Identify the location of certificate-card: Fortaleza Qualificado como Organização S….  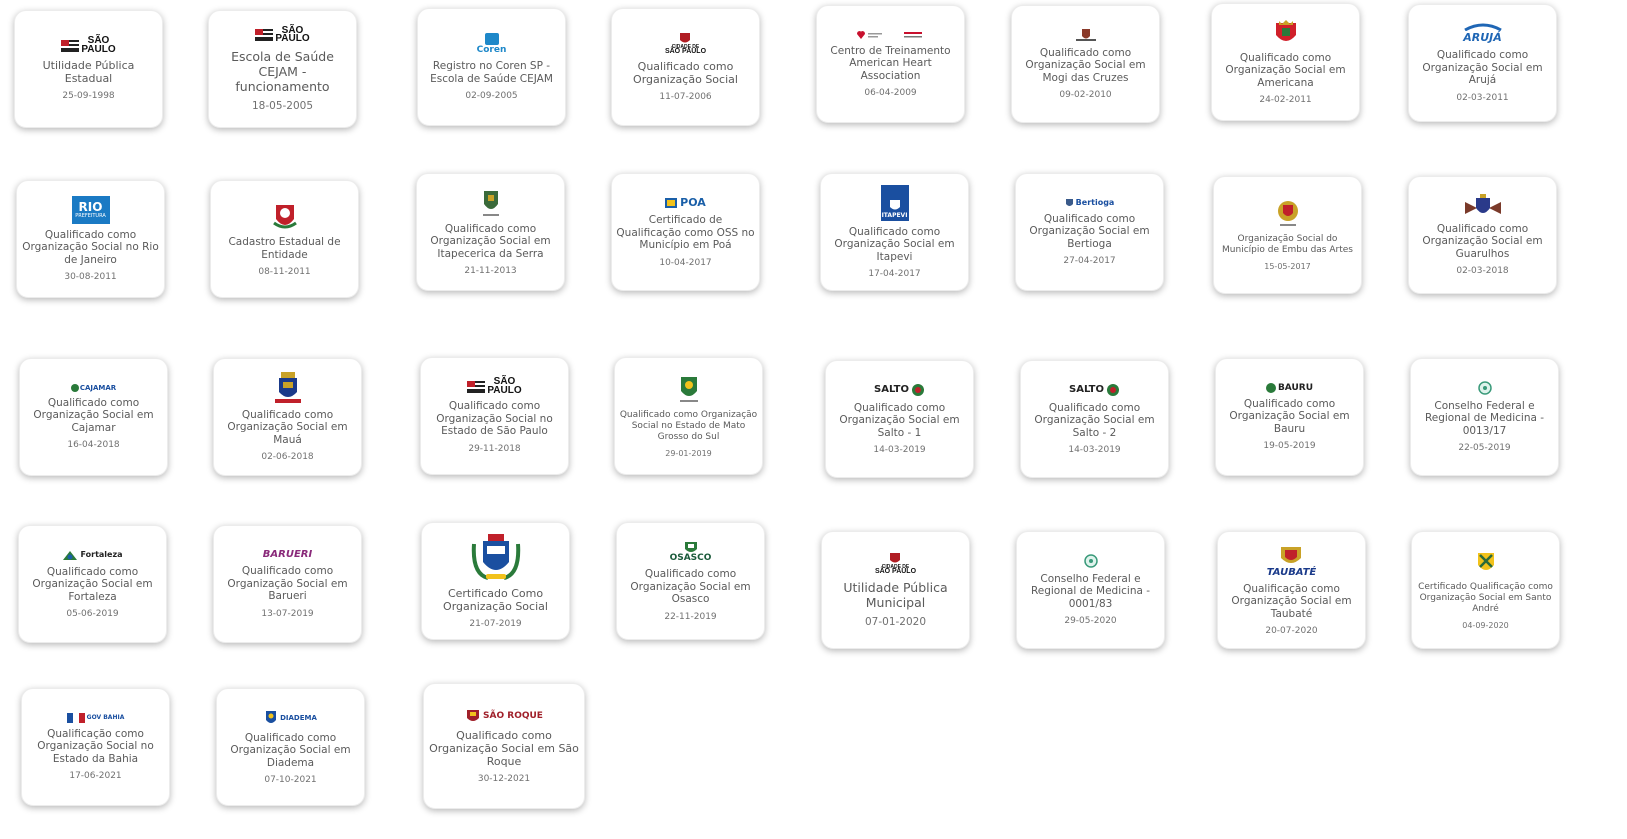
(92, 584).